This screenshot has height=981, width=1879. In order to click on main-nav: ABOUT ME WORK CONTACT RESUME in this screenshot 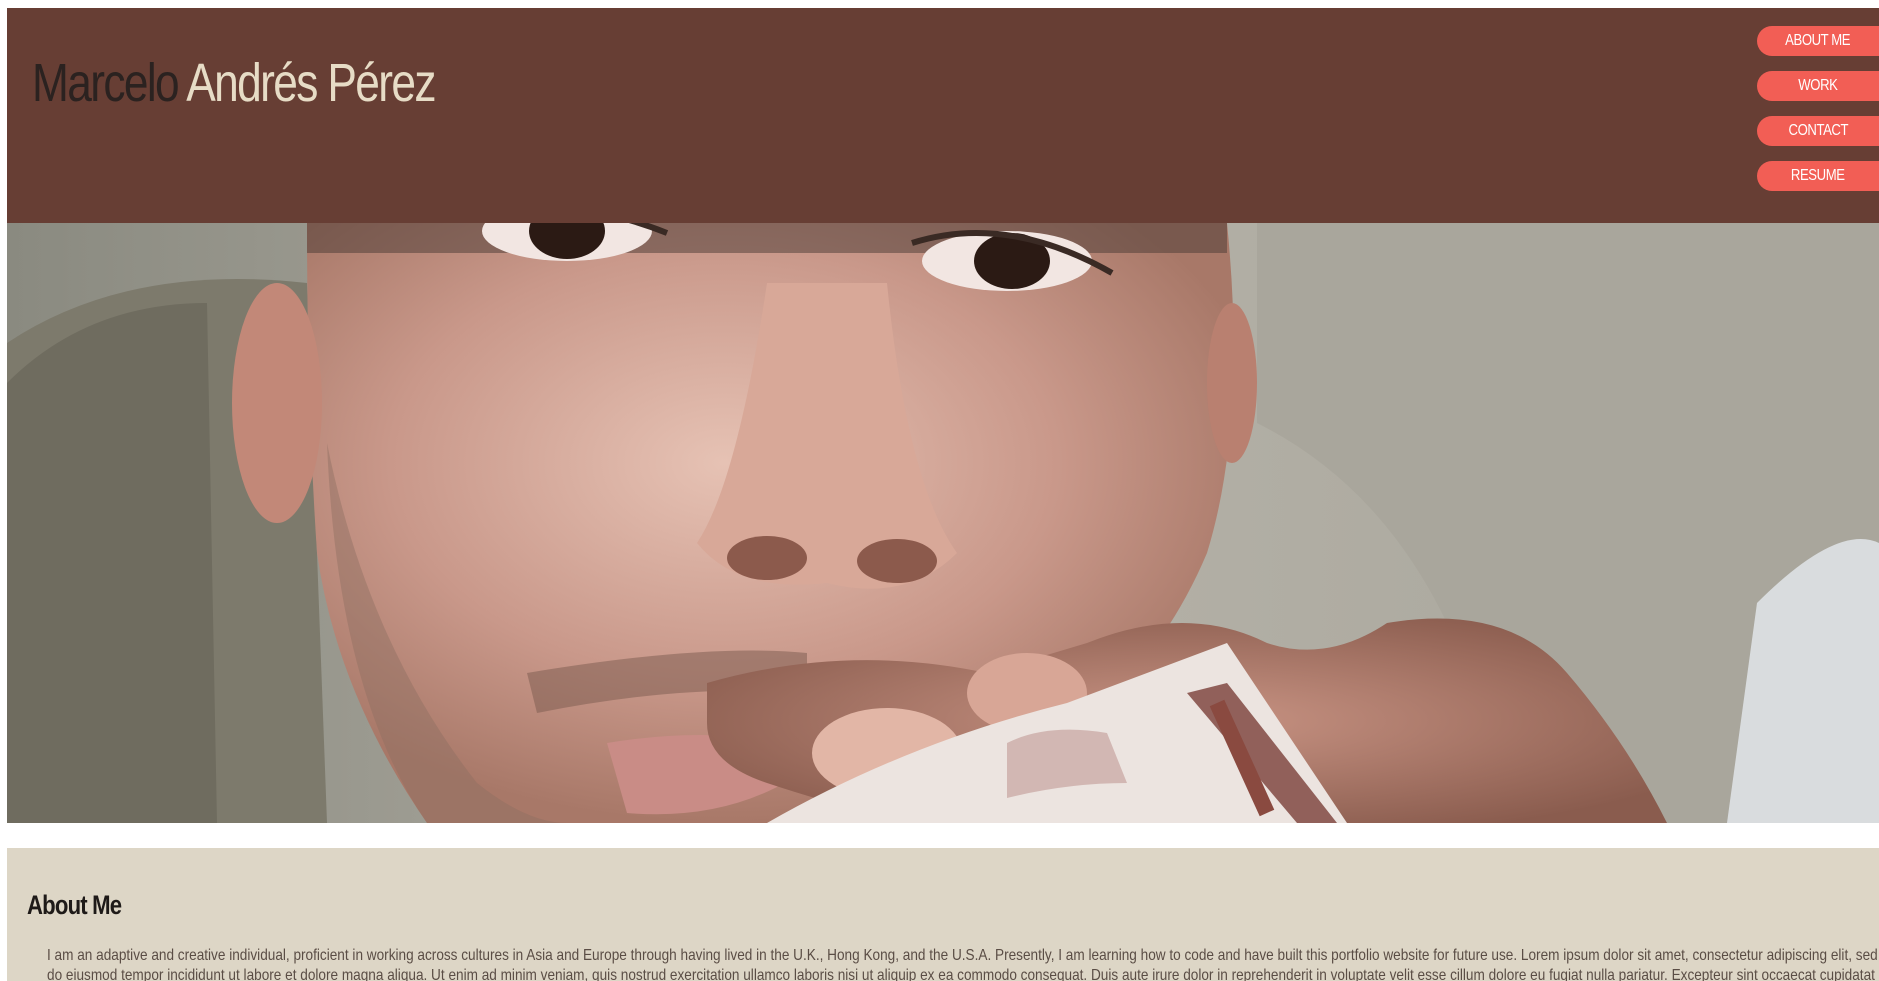, I will do `click(1818, 108)`.